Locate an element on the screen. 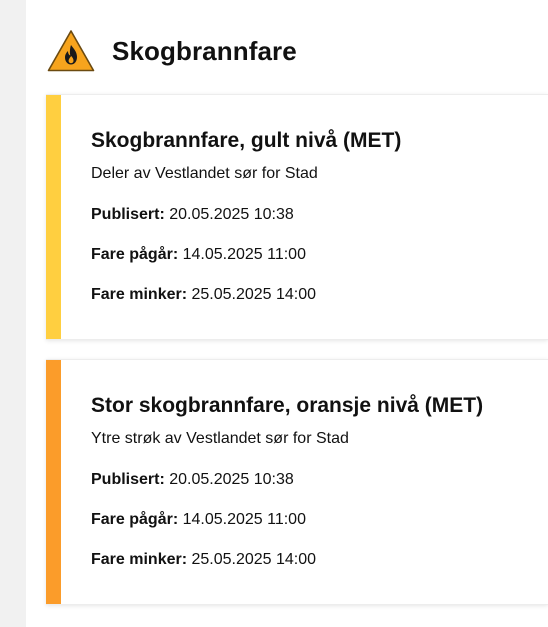  panel-header: Skogbrannfare is located at coordinates (171, 51).